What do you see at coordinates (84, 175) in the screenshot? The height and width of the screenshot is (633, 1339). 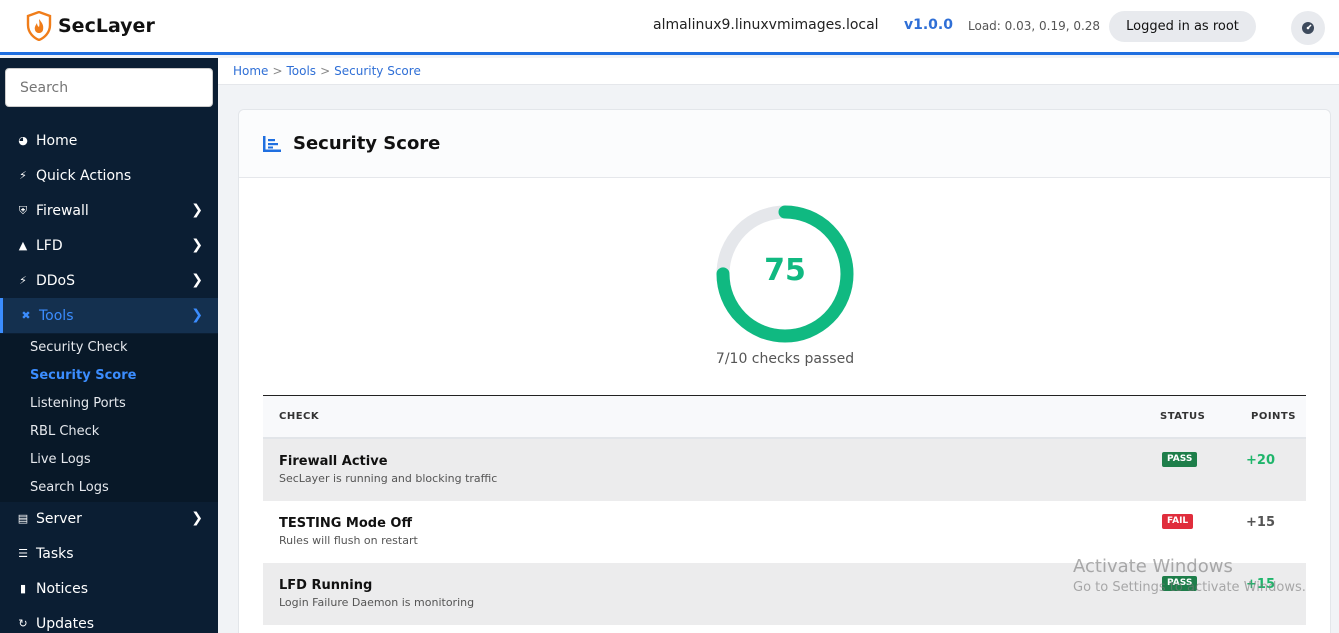 I see `sidebar-item-label: Quick Actions` at bounding box center [84, 175].